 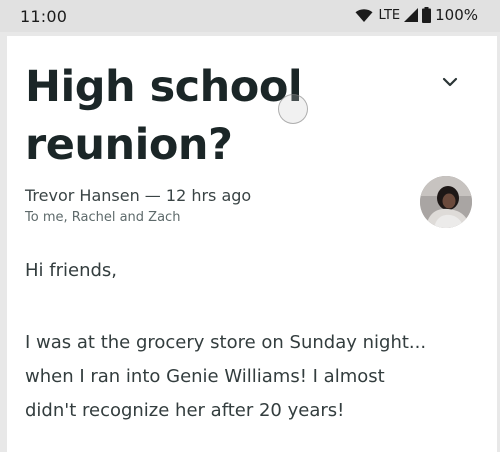 I want to click on battery-percent: 100%, so click(x=456, y=15).